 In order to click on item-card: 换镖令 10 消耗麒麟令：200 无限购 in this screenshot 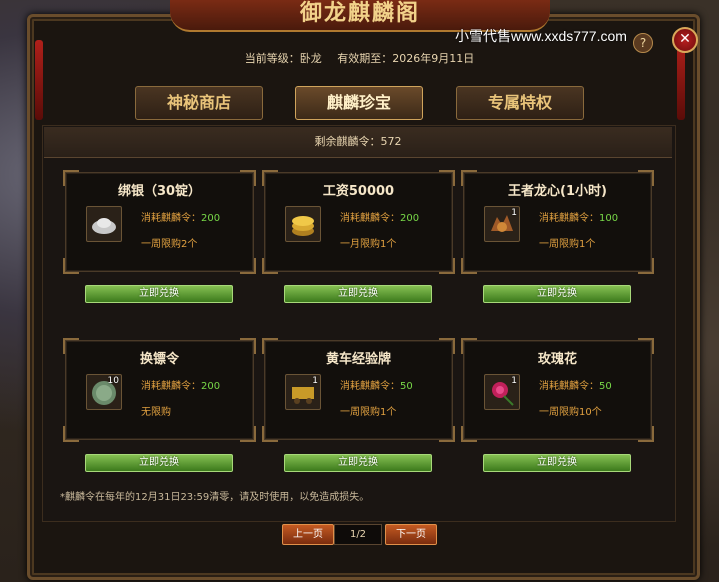, I will do `click(159, 390)`.